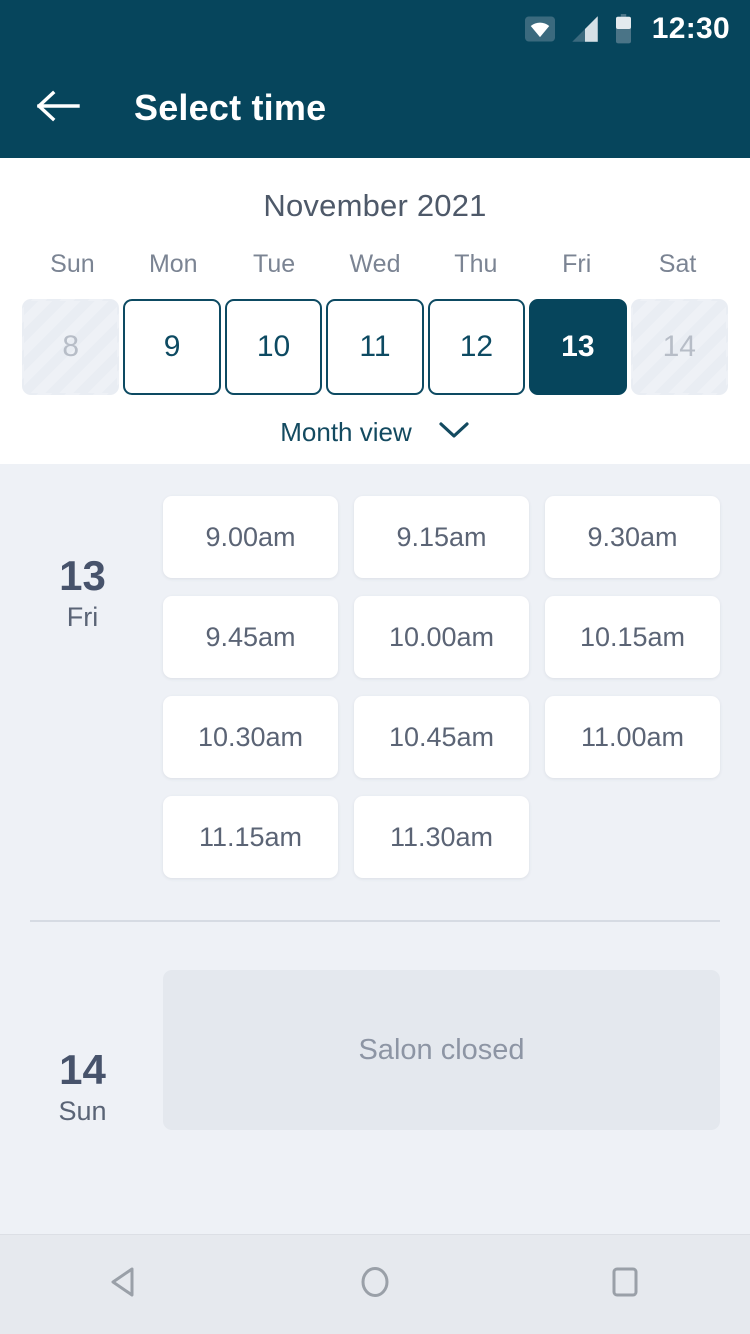 The image size is (750, 1334). I want to click on calendar-day-cell: 10, so click(273, 347).